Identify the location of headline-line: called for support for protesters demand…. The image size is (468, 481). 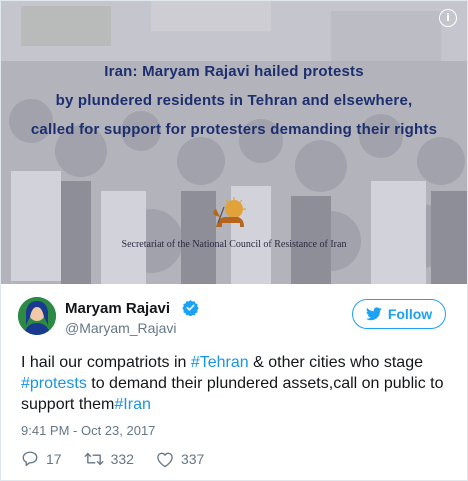
(234, 129).